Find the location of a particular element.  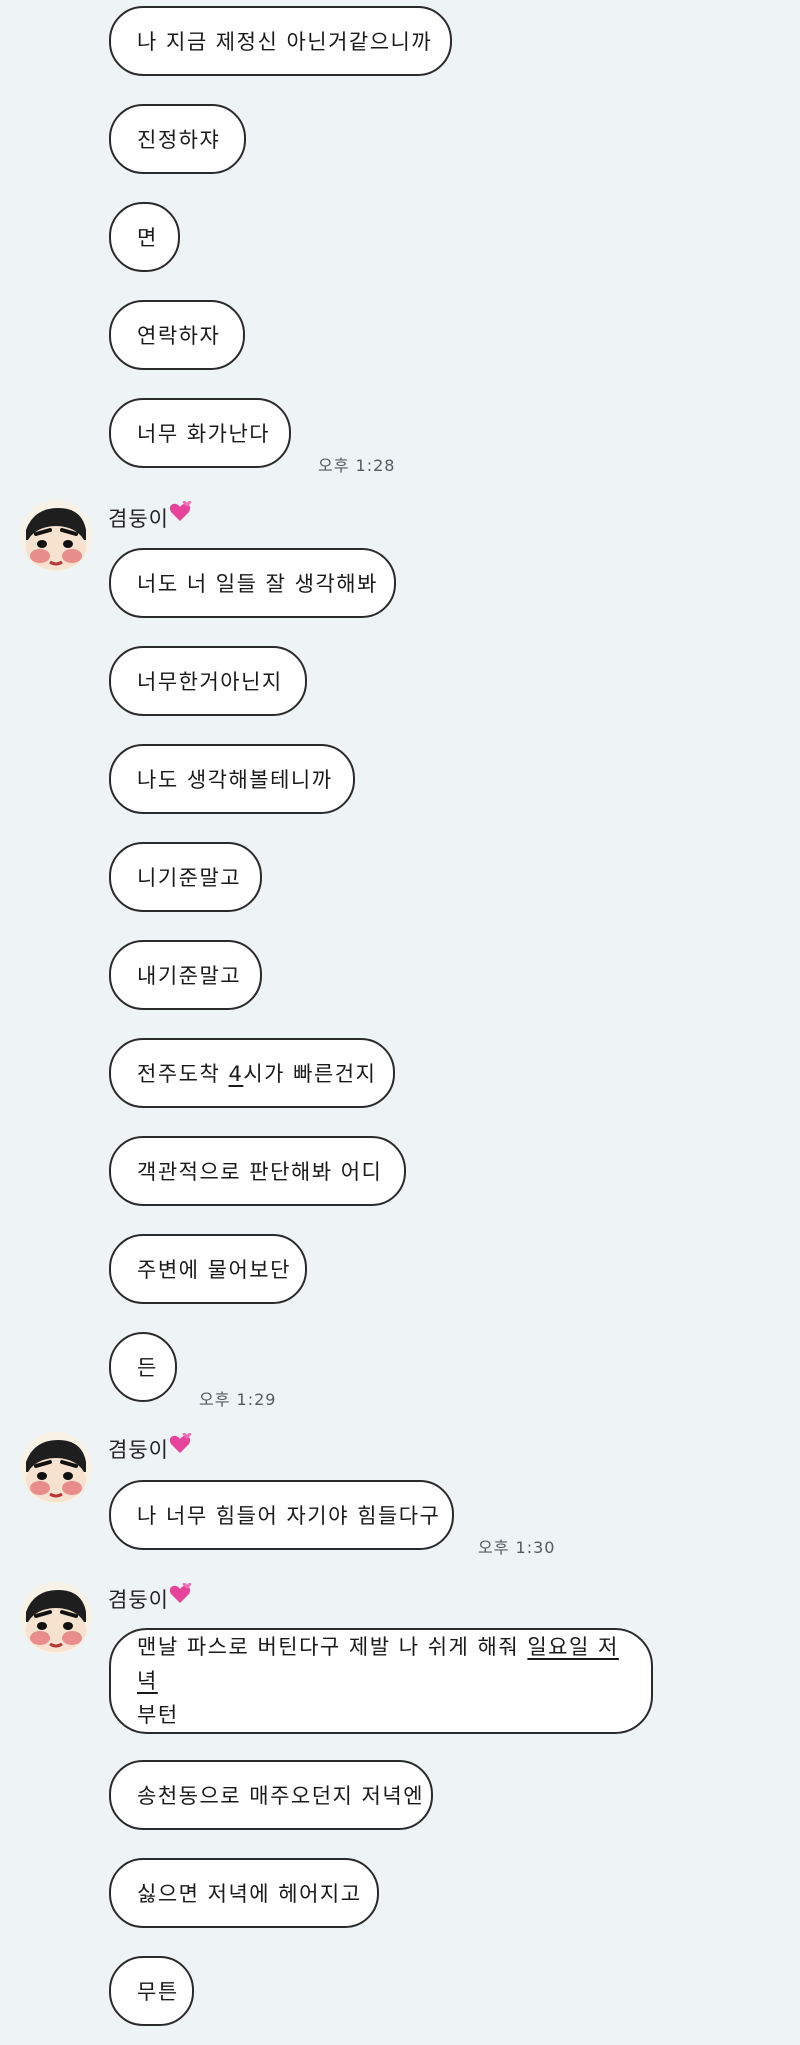

message-text: 든 is located at coordinates (147, 1368).